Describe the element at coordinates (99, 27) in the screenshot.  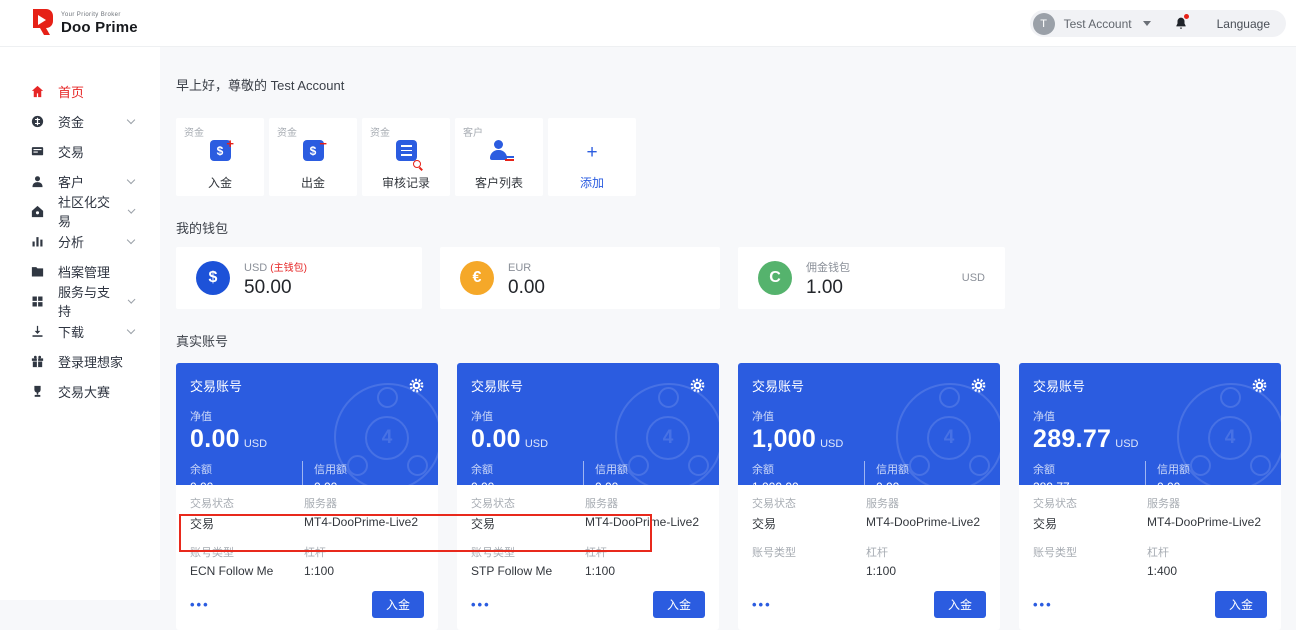
I see `logo-brand: Doo Prime` at that location.